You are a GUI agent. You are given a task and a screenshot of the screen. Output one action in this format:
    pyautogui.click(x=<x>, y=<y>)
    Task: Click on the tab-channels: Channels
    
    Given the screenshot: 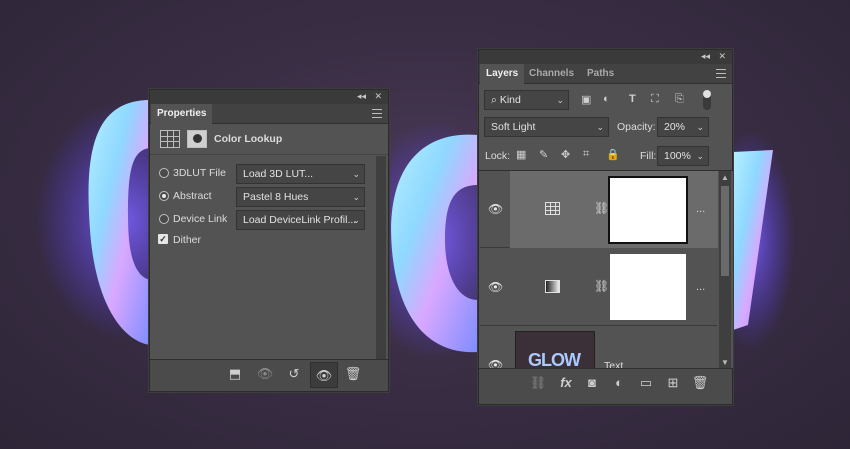 What is the action you would take?
    pyautogui.click(x=551, y=74)
    